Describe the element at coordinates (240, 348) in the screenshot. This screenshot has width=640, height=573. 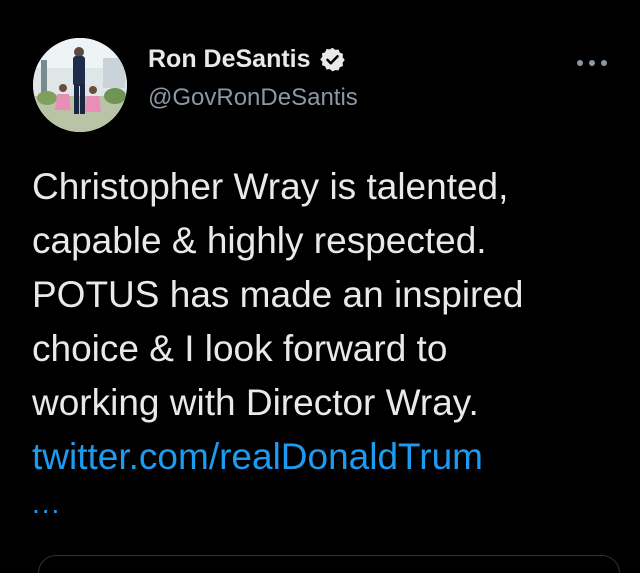
I see `tweet-line: choice & I look forward to` at that location.